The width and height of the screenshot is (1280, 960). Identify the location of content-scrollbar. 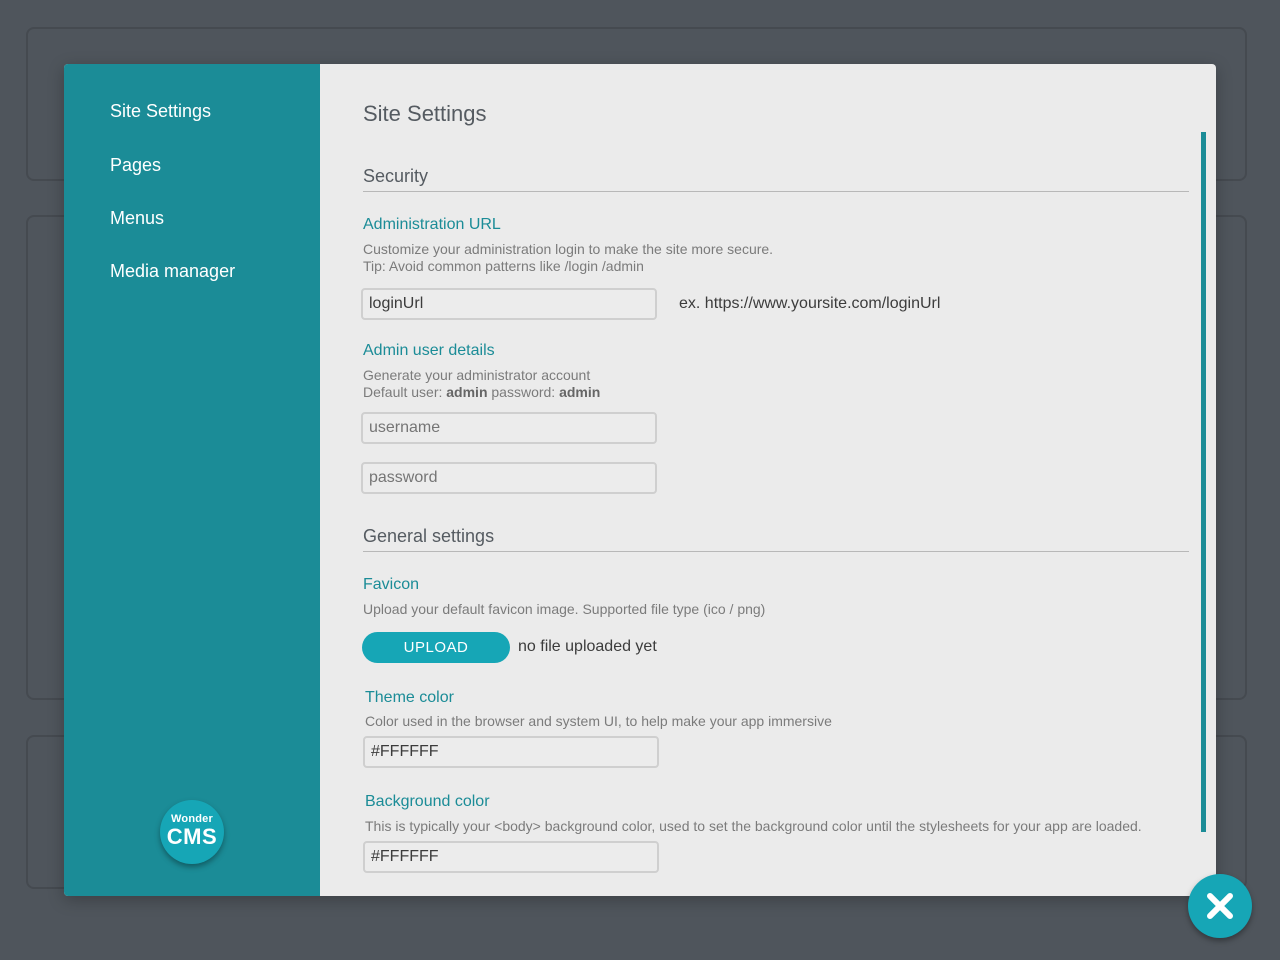
(1203, 482).